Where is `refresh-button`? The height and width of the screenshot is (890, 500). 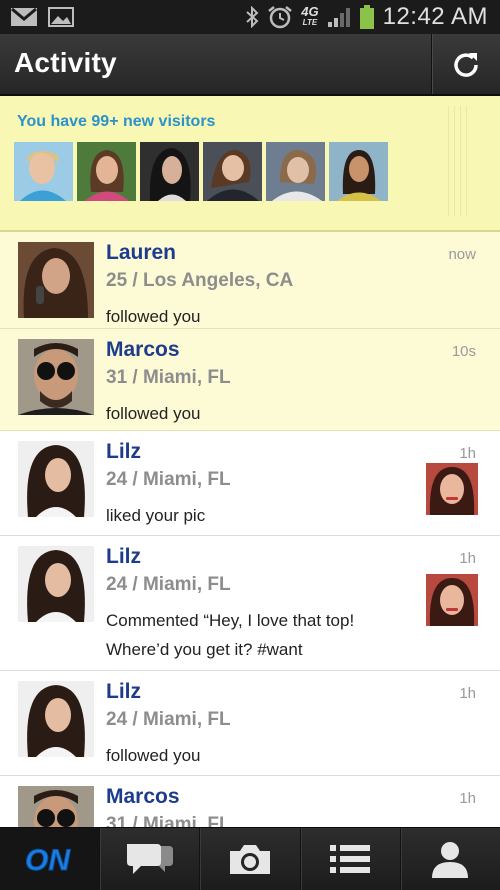 refresh-button is located at coordinates (465, 64).